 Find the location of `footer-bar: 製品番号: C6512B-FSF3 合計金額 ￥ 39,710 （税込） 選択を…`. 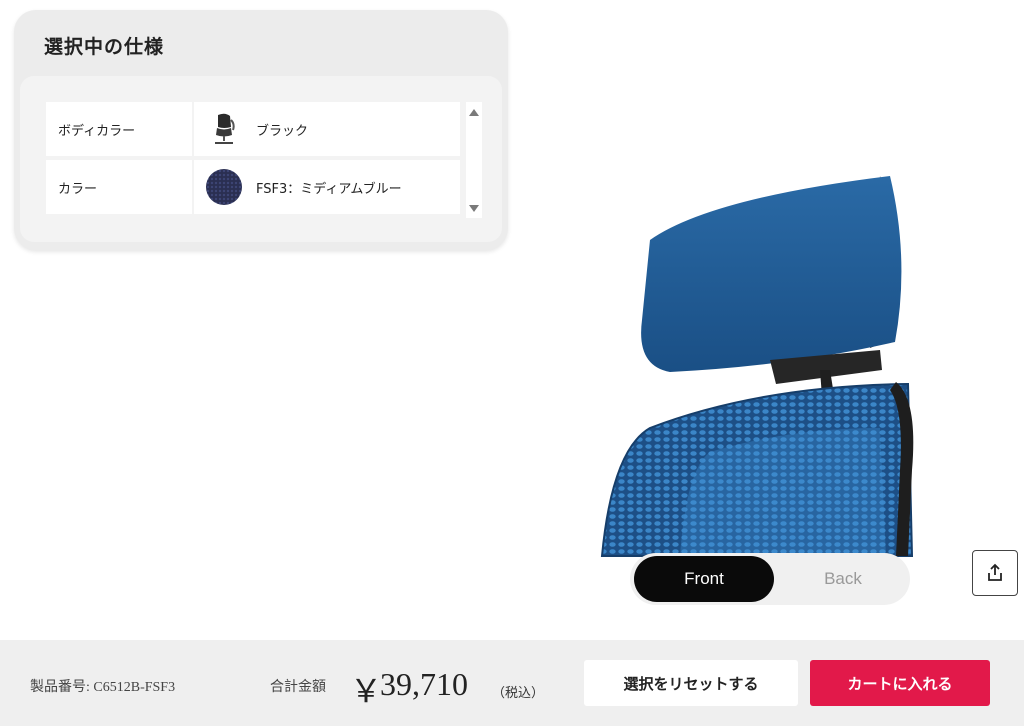

footer-bar: 製品番号: C6512B-FSF3 合計金額 ￥ 39,710 （税込） 選択を… is located at coordinates (512, 683).